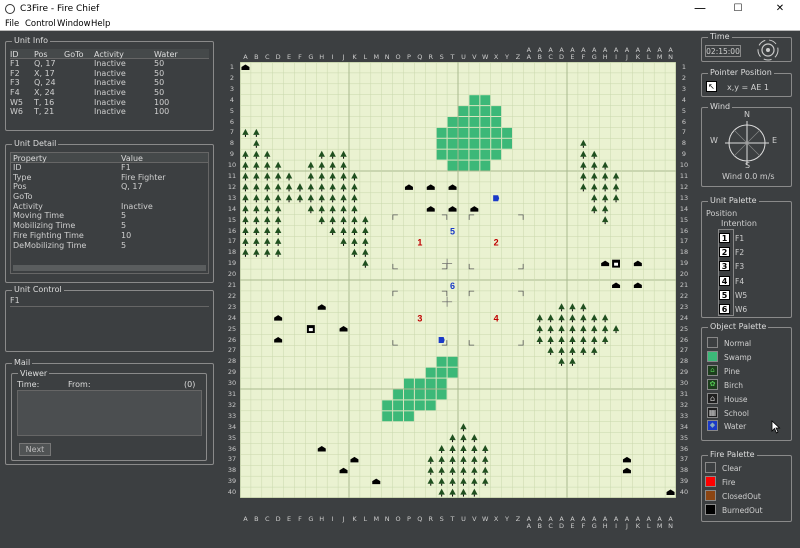 This screenshot has height=548, width=800. I want to click on fire-closedout-swatch, so click(710, 495).